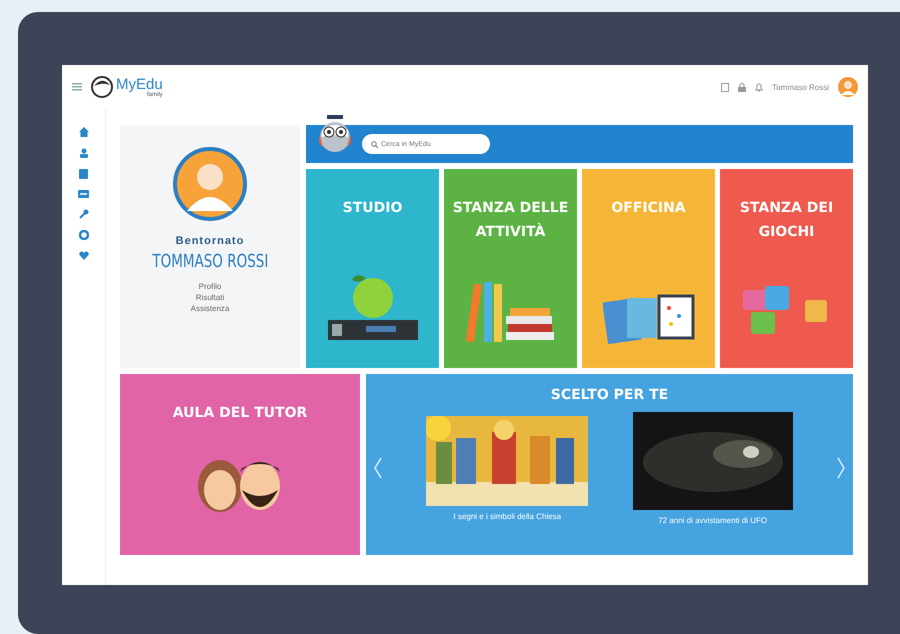  I want to click on owl-icon, so click(335, 133).